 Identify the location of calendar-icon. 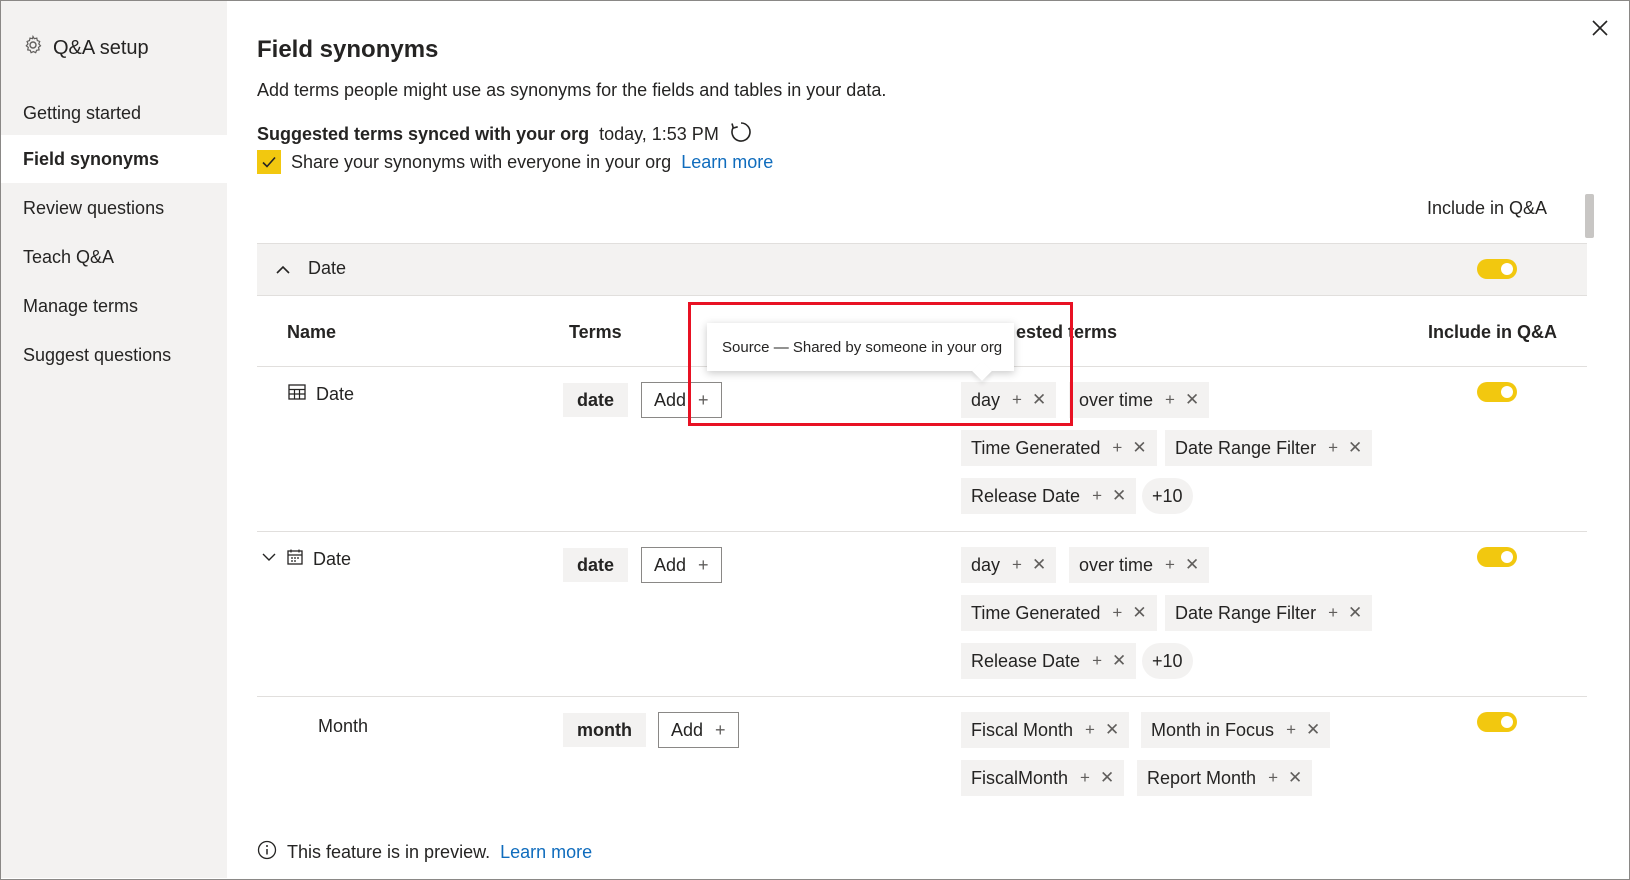
(295, 559).